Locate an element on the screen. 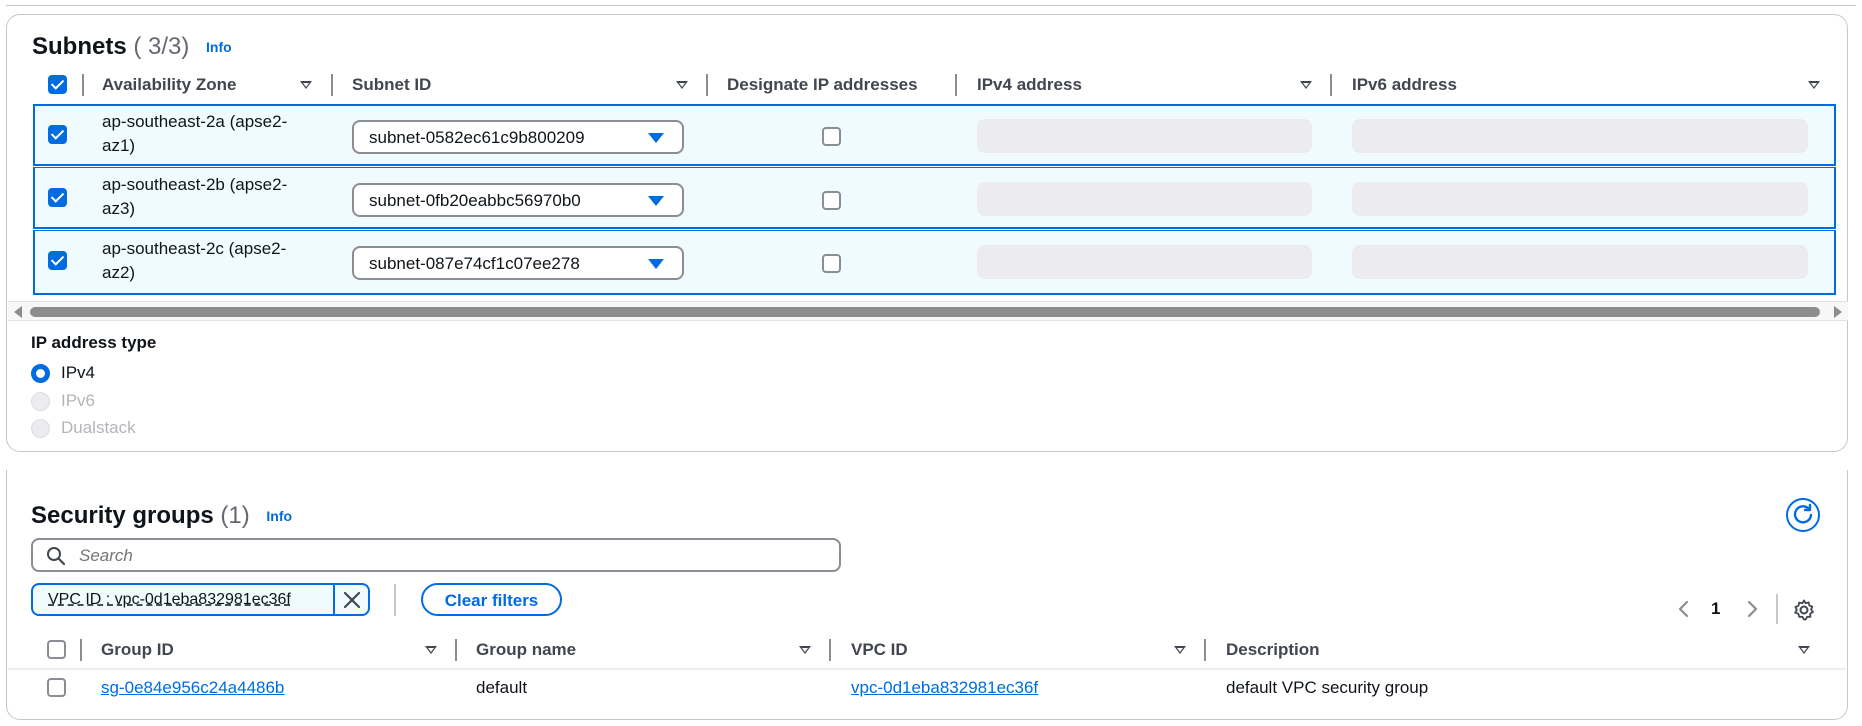 Image resolution: width=1862 pixels, height=726 pixels. description-cell: default VPC security group is located at coordinates (1327, 687).